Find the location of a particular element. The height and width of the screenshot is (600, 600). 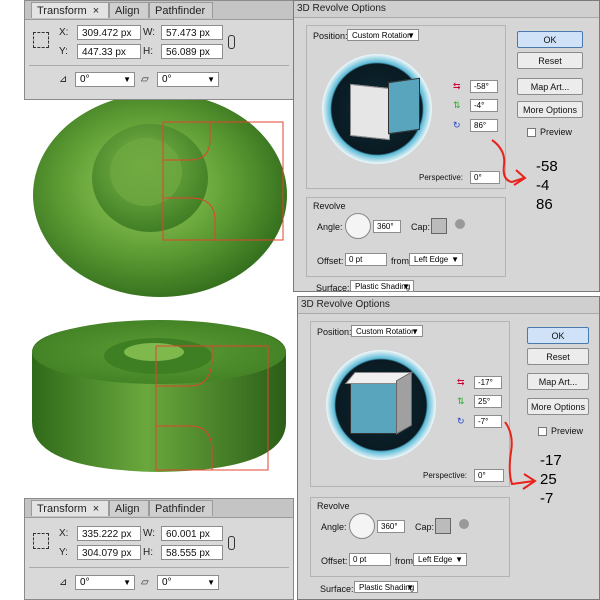

note-rotation-values-top: -58 -4 86 is located at coordinates (547, 185).